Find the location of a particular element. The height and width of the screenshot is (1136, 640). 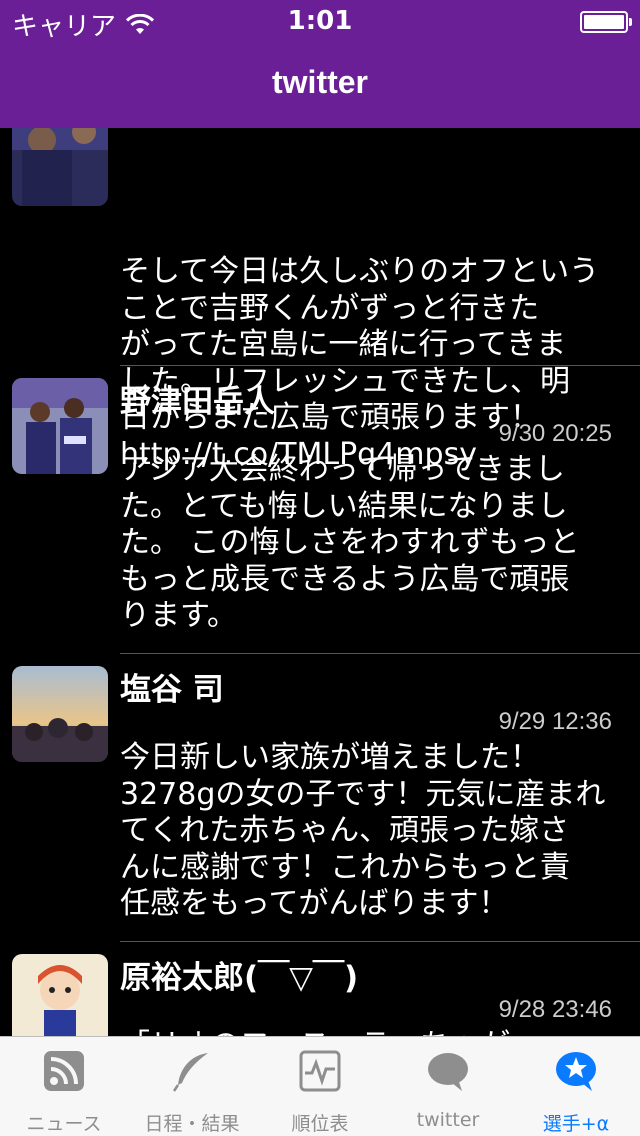

battery-icon is located at coordinates (606, 22).